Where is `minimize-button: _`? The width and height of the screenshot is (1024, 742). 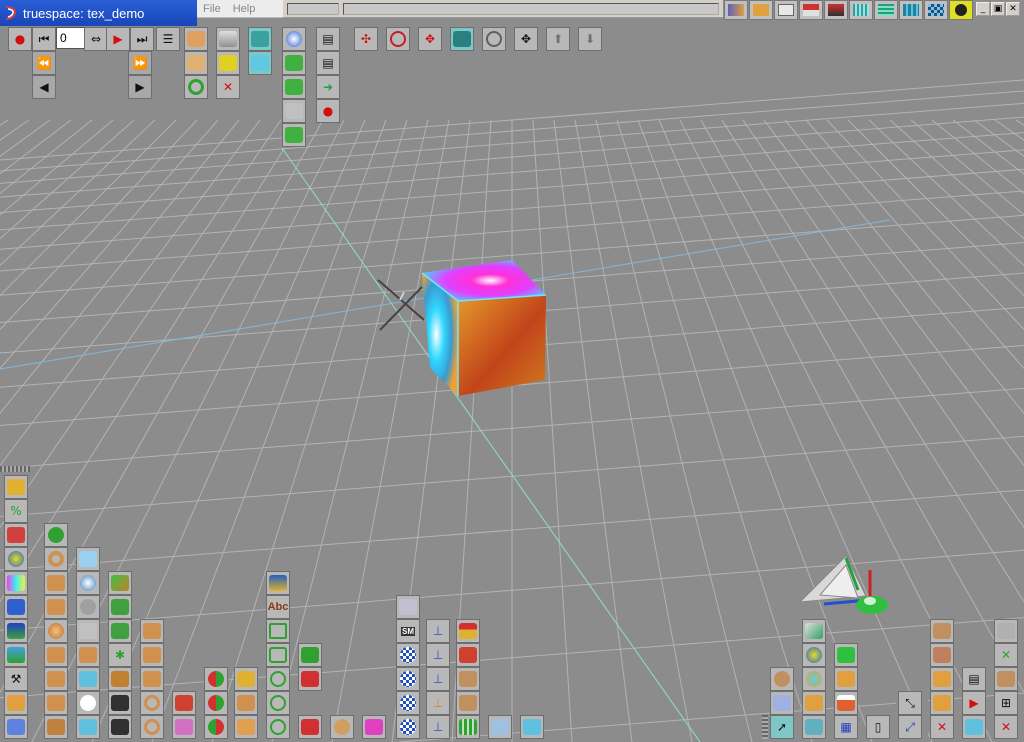 minimize-button: _ is located at coordinates (983, 9).